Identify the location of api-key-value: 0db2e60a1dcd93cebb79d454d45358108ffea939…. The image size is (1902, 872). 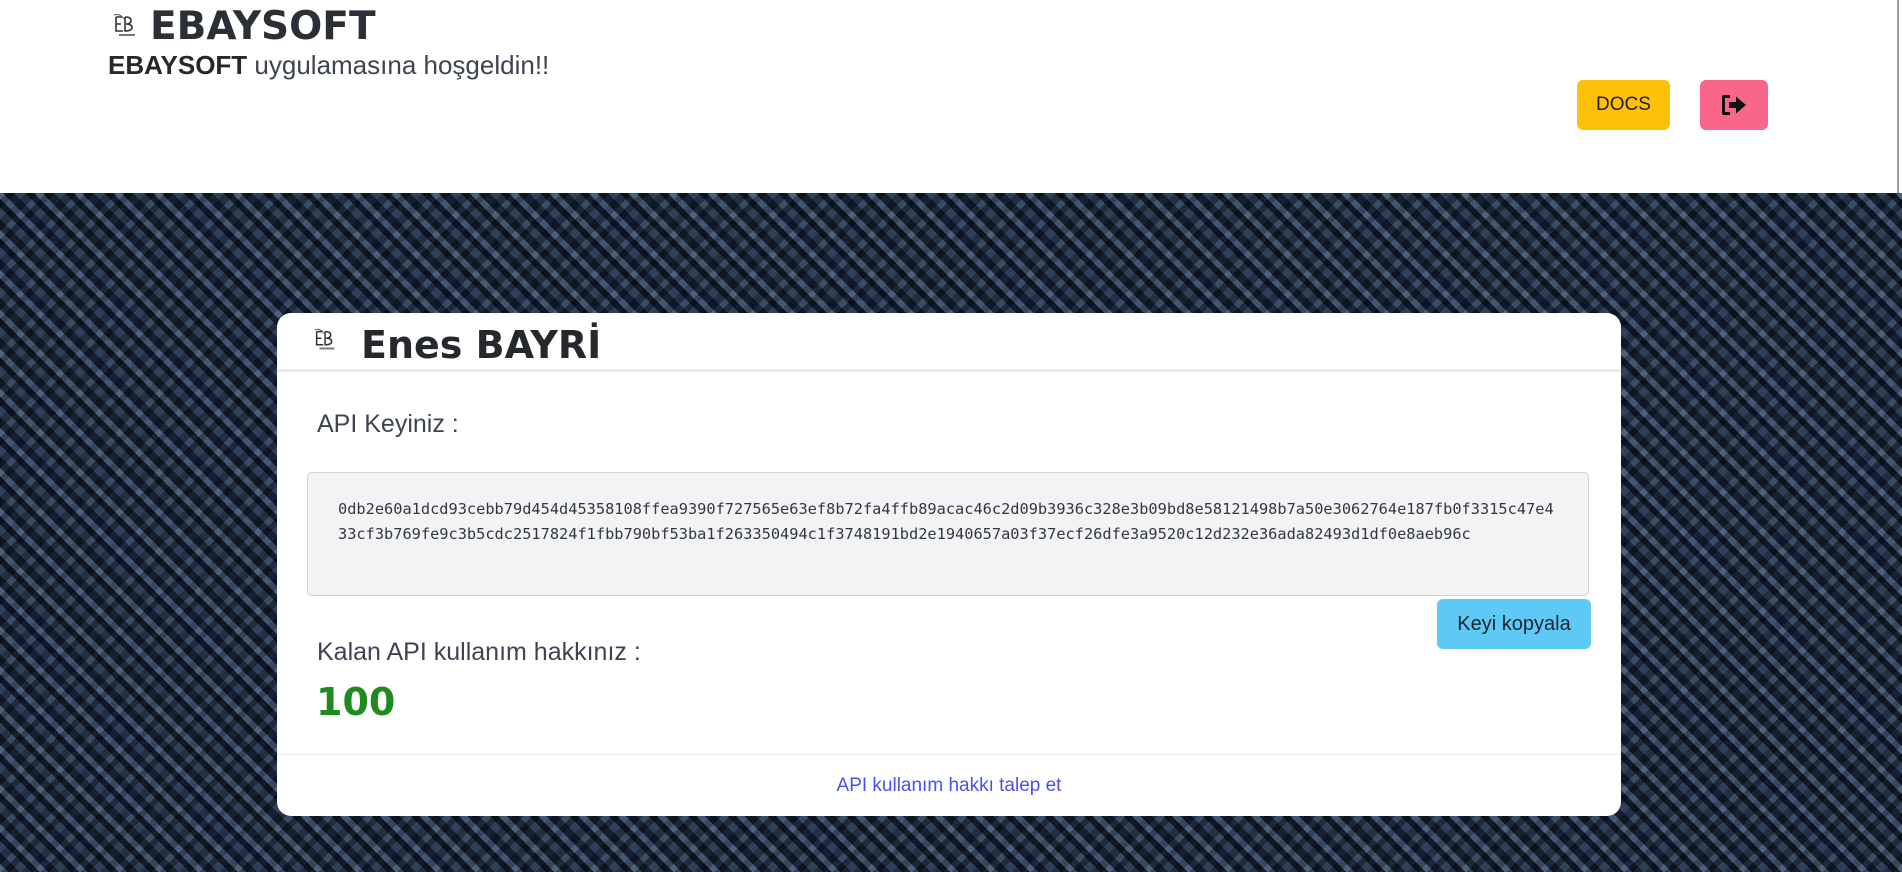
(946, 521).